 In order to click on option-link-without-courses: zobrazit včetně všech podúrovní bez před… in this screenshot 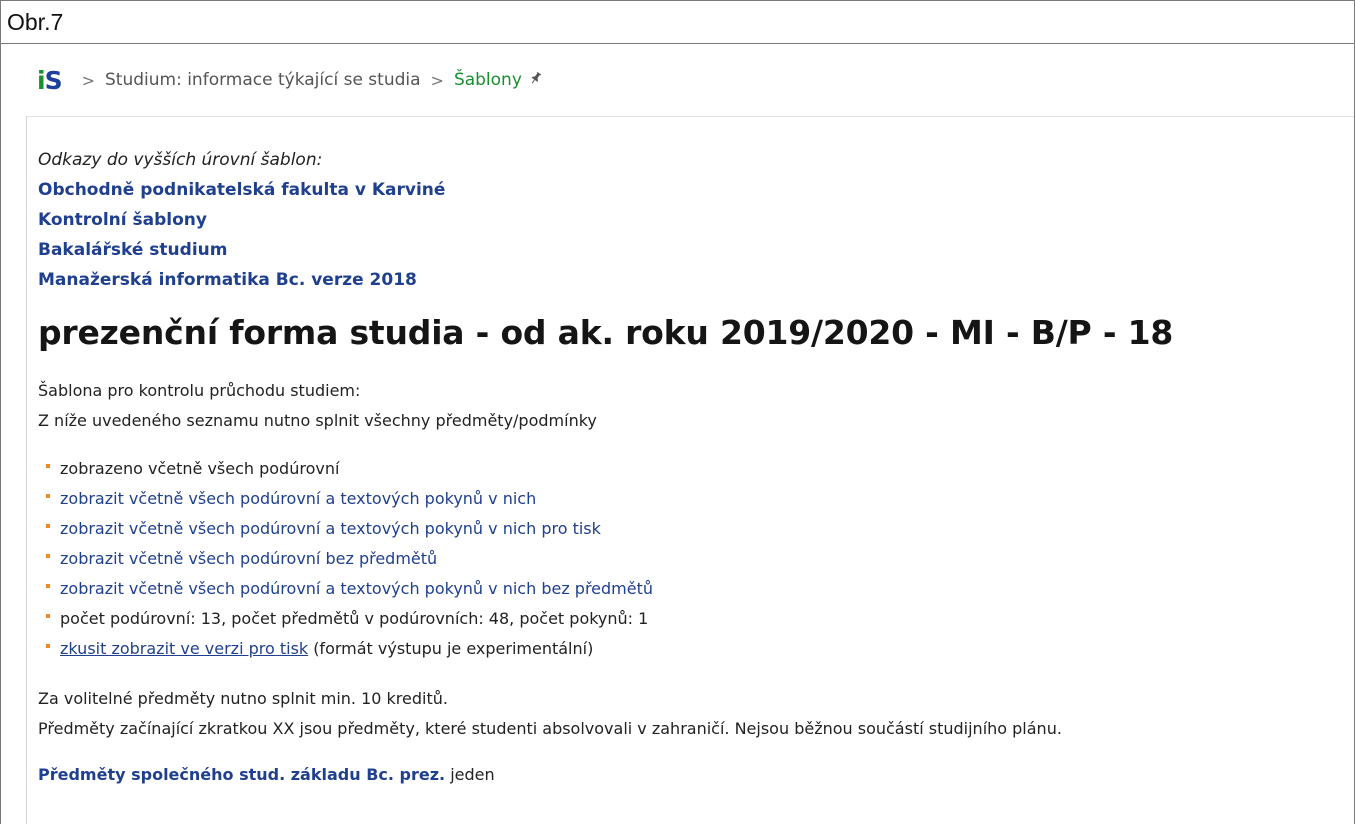, I will do `click(248, 559)`.